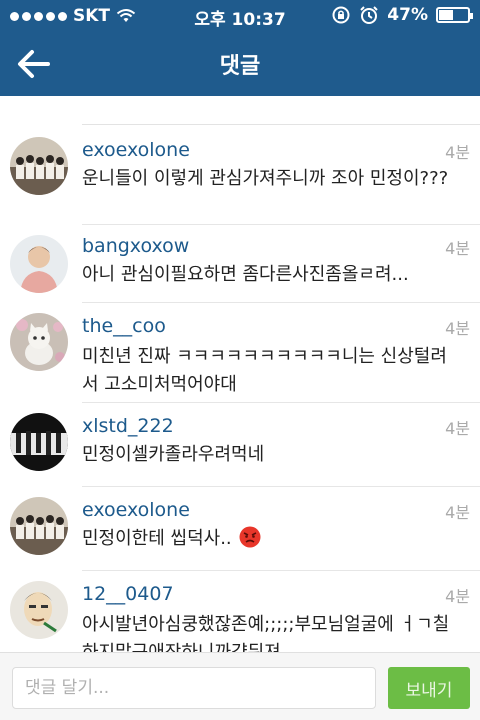 Image resolution: width=480 pixels, height=720 pixels. I want to click on battery-percent: 47%, so click(407, 15).